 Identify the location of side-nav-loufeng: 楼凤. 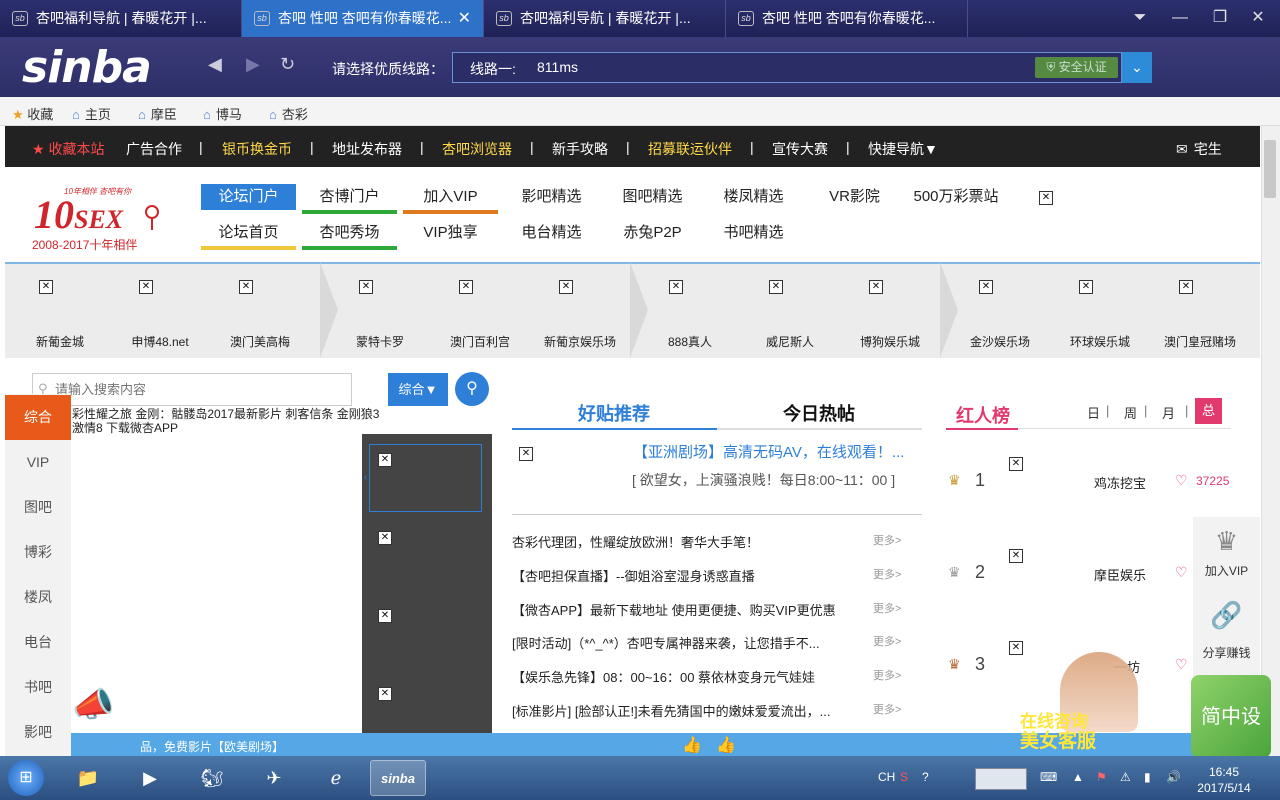
(38, 597).